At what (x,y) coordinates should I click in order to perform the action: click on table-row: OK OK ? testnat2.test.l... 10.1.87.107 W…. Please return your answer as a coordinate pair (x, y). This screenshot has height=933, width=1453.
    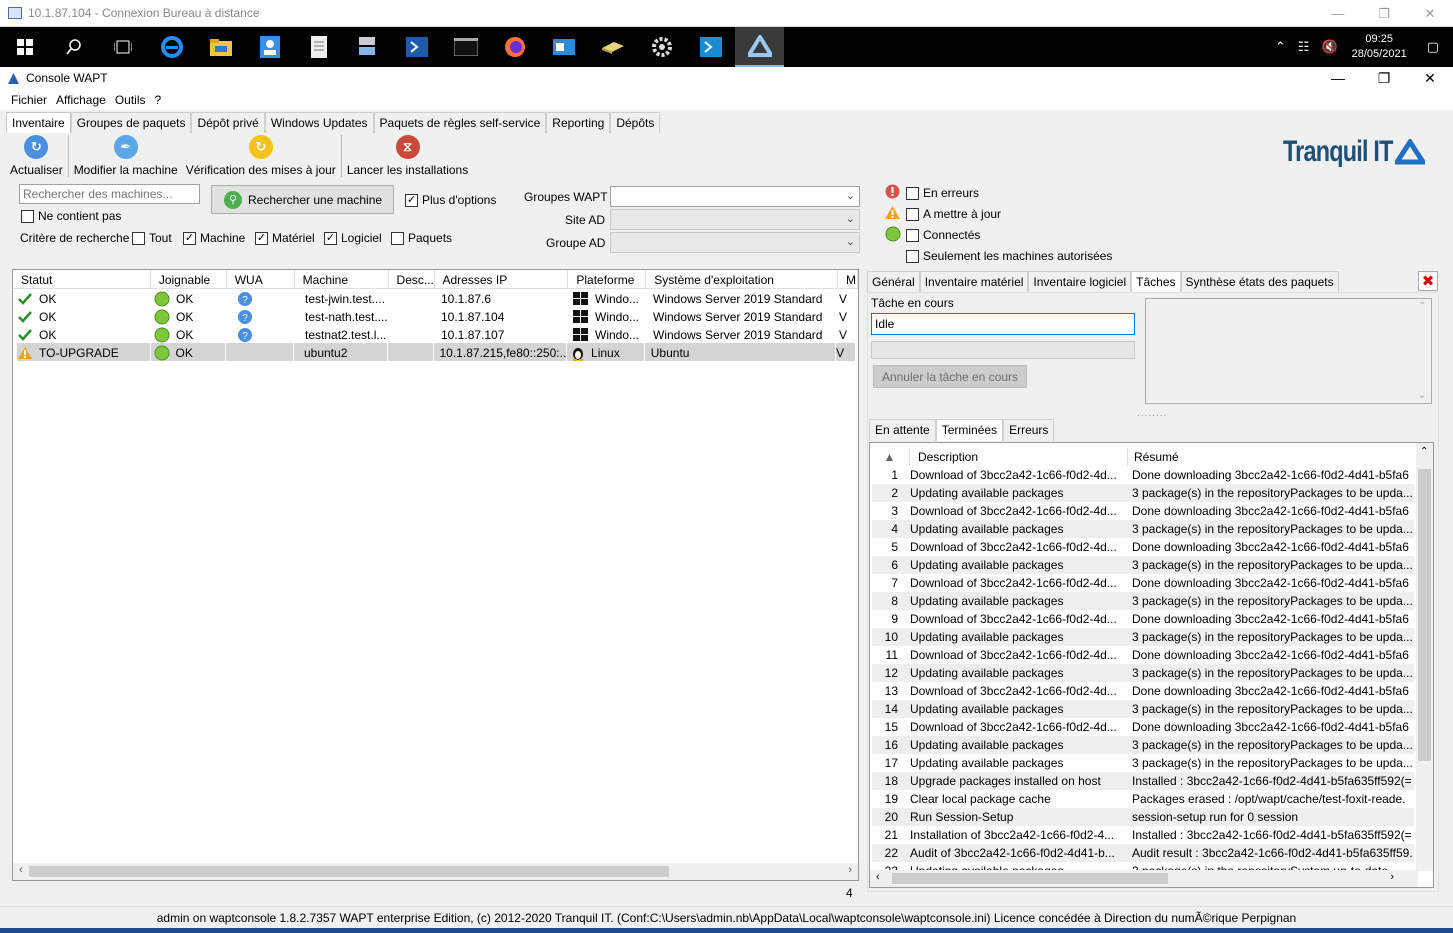
    Looking at the image, I should click on (437, 334).